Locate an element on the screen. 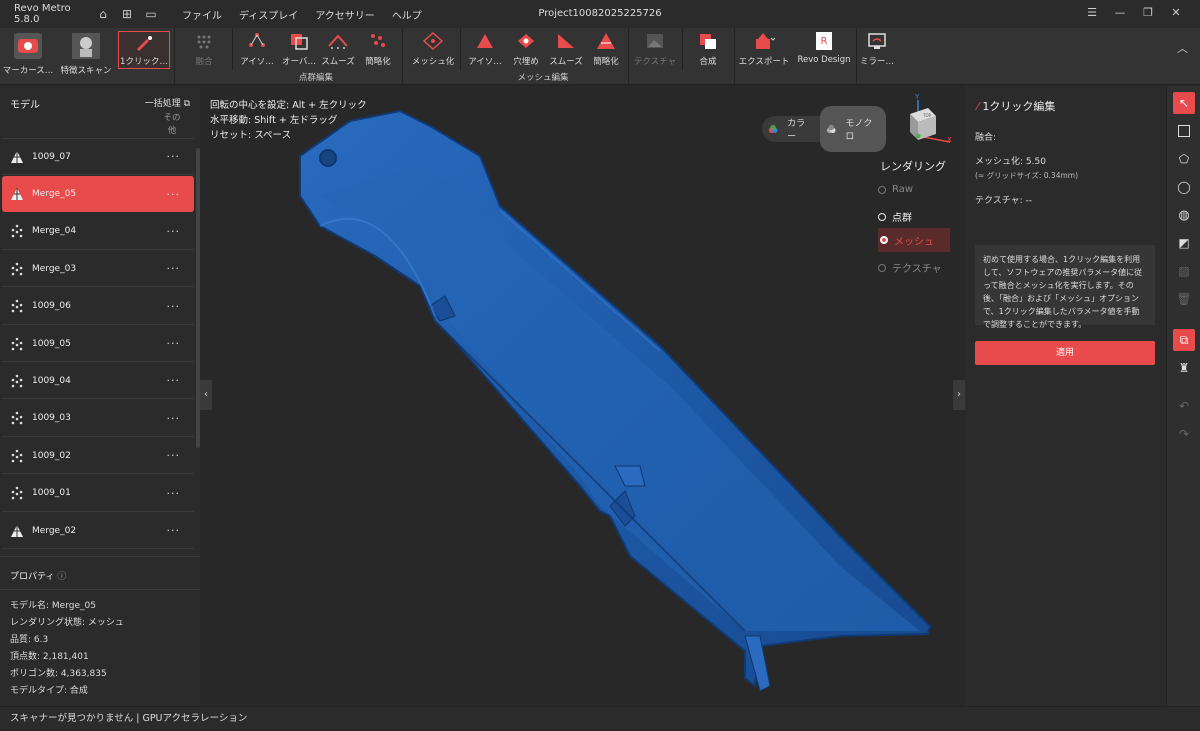 The height and width of the screenshot is (731, 1200). new-project-icon: ⊞ is located at coordinates (127, 14).